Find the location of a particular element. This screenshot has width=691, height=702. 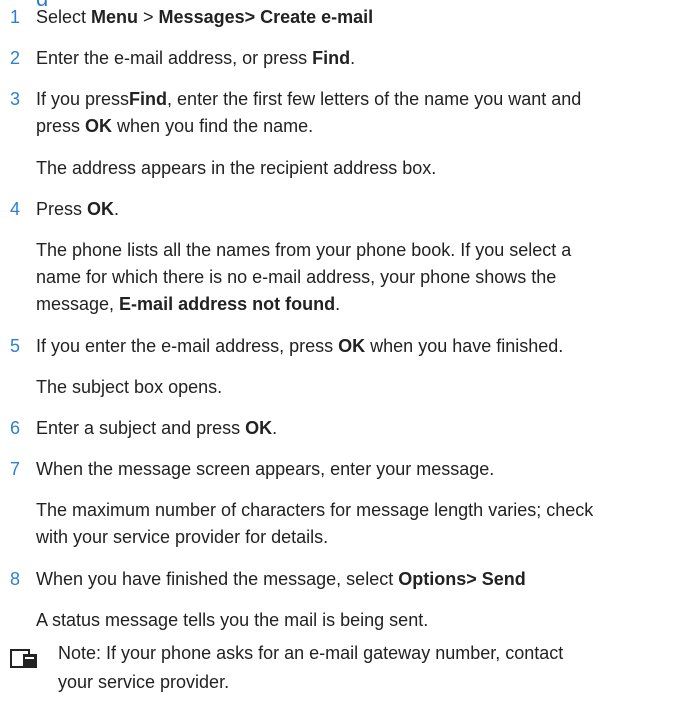

step-text: Select is located at coordinates (64, 17).